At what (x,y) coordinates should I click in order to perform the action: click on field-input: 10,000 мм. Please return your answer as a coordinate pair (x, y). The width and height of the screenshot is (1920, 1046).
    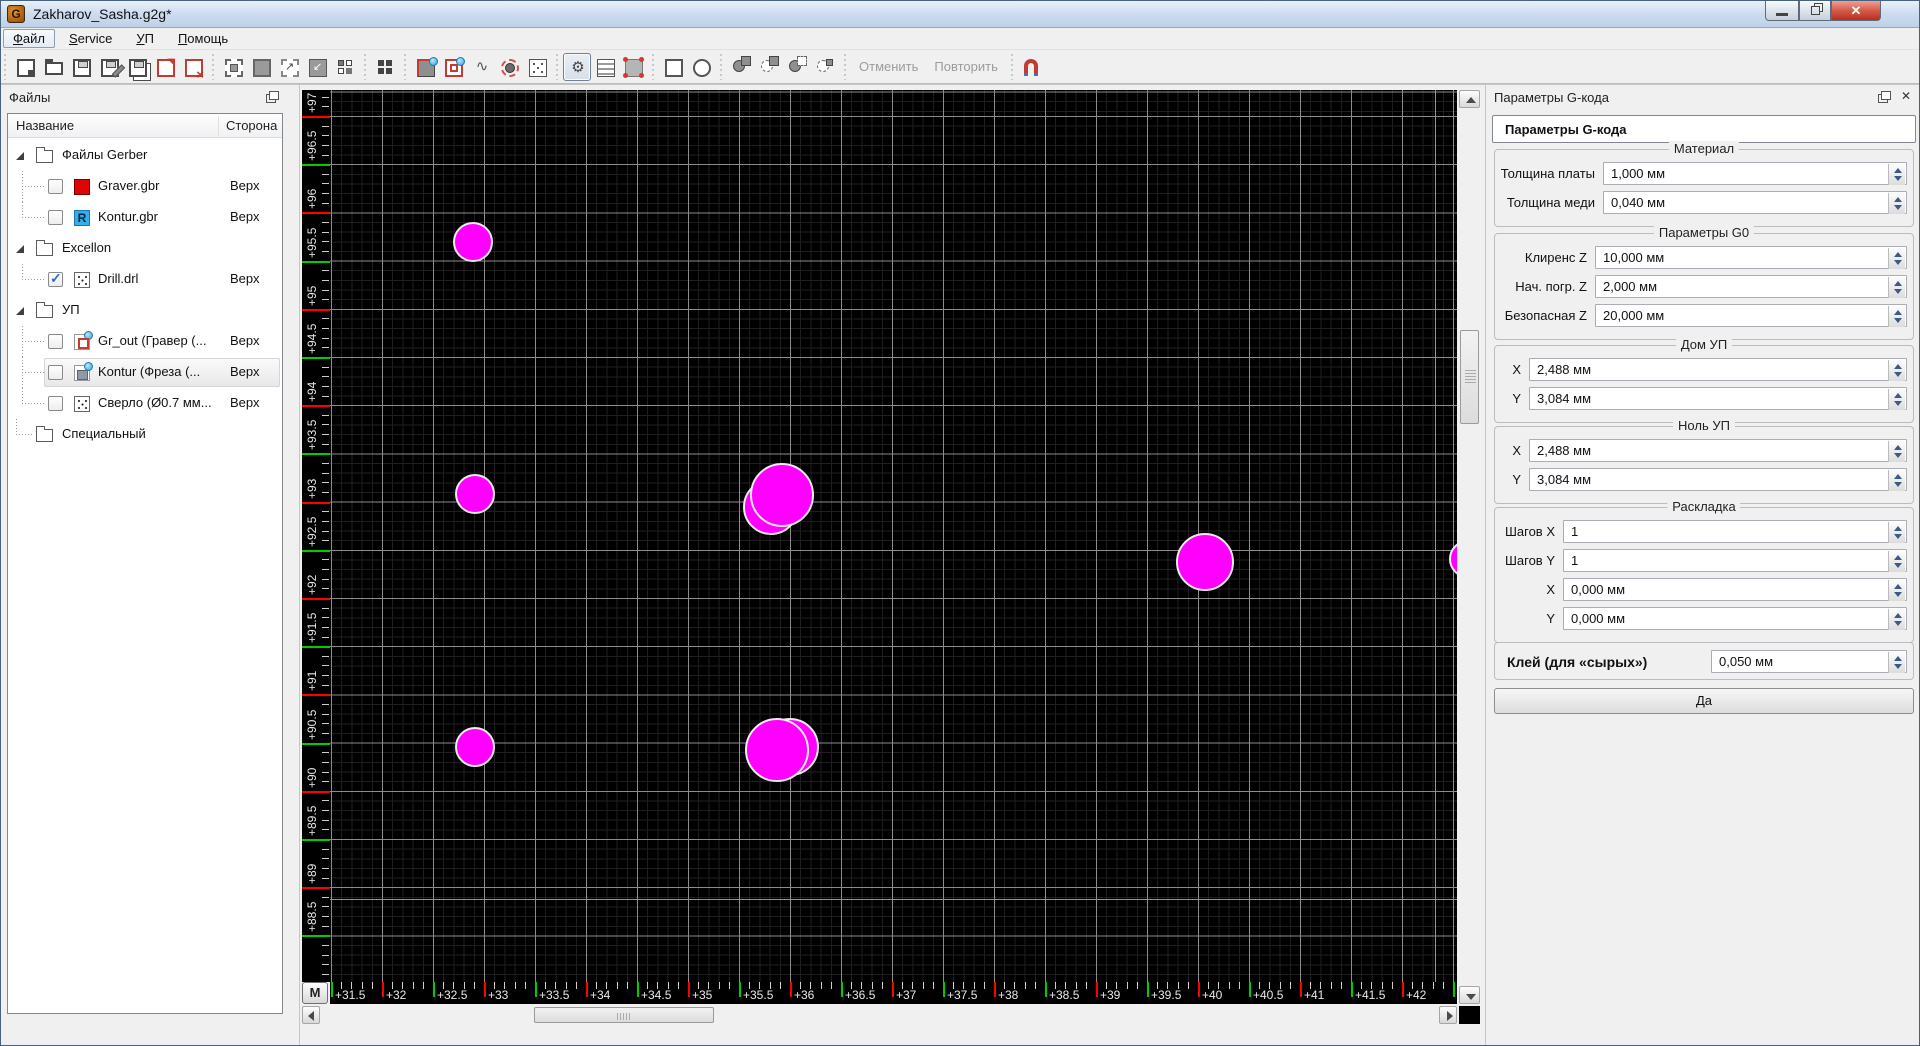
    Looking at the image, I should click on (1751, 257).